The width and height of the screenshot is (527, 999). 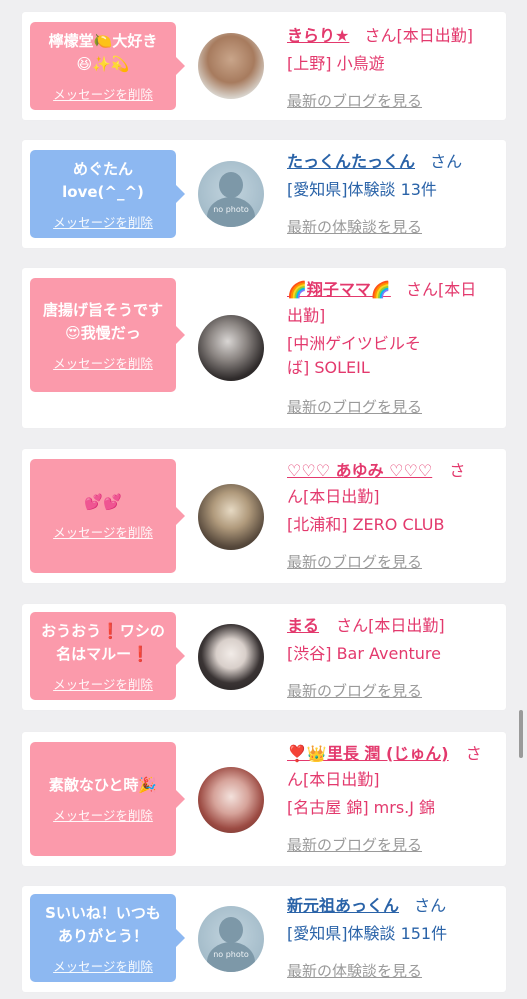 I want to click on profile-name-link: きらり★, so click(x=318, y=35).